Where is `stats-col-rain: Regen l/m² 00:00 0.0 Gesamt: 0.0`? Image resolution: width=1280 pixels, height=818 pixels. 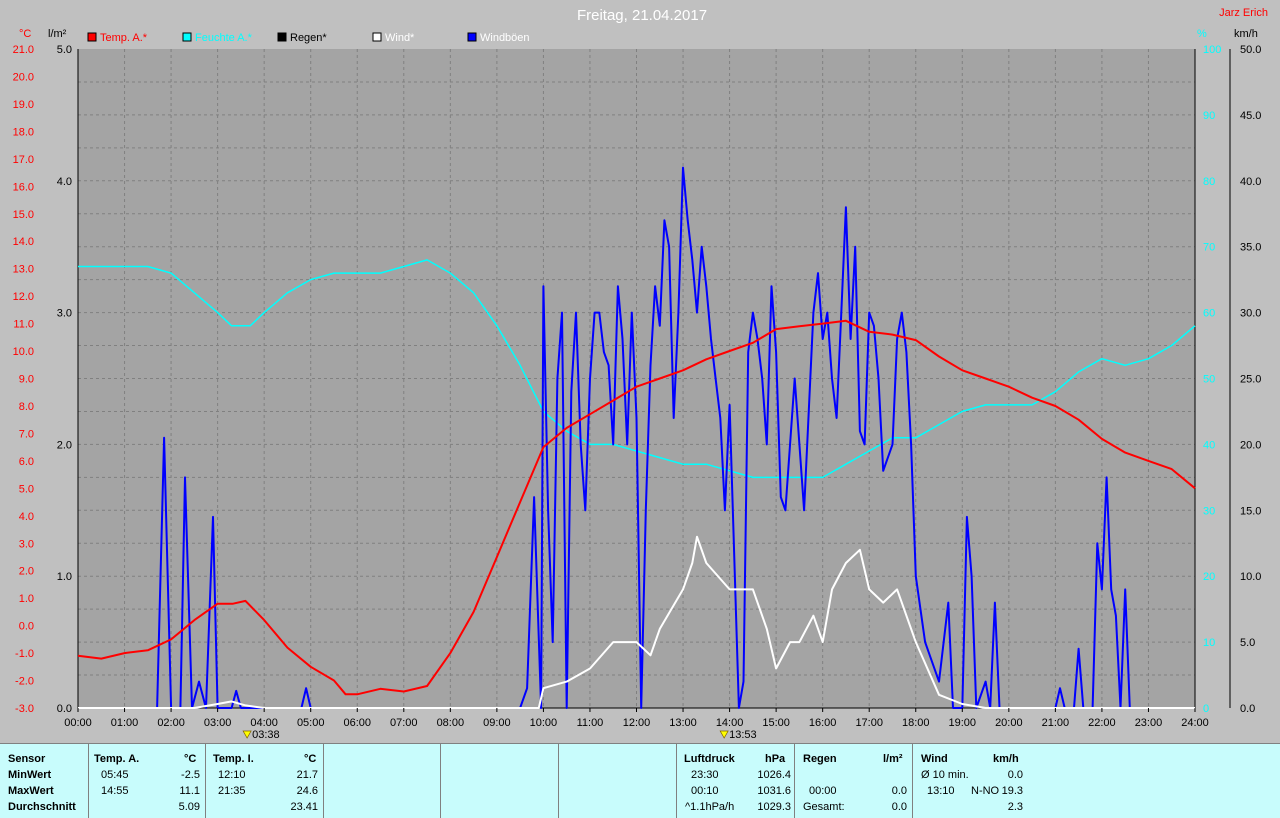 stats-col-rain: Regen l/m² 00:00 0.0 Gesamt: 0.0 is located at coordinates (853, 781).